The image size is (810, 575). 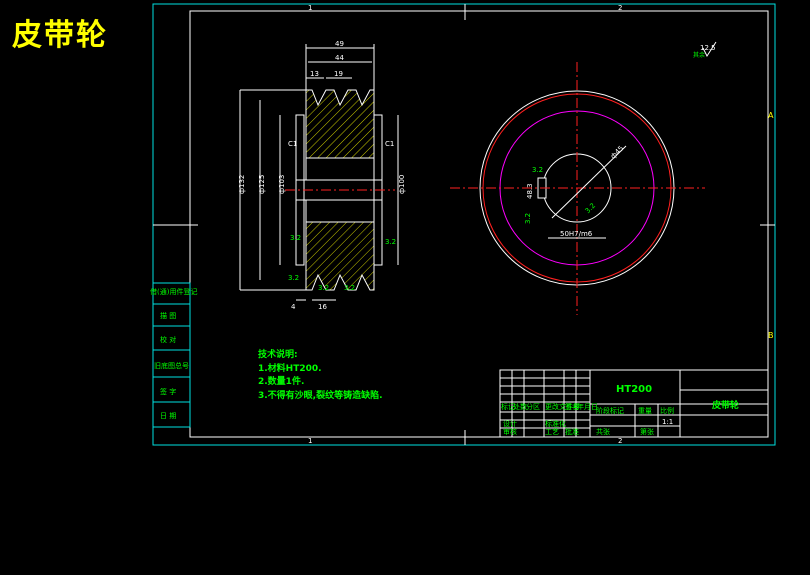 I want to click on svg-text: 16, so click(x=322, y=307).